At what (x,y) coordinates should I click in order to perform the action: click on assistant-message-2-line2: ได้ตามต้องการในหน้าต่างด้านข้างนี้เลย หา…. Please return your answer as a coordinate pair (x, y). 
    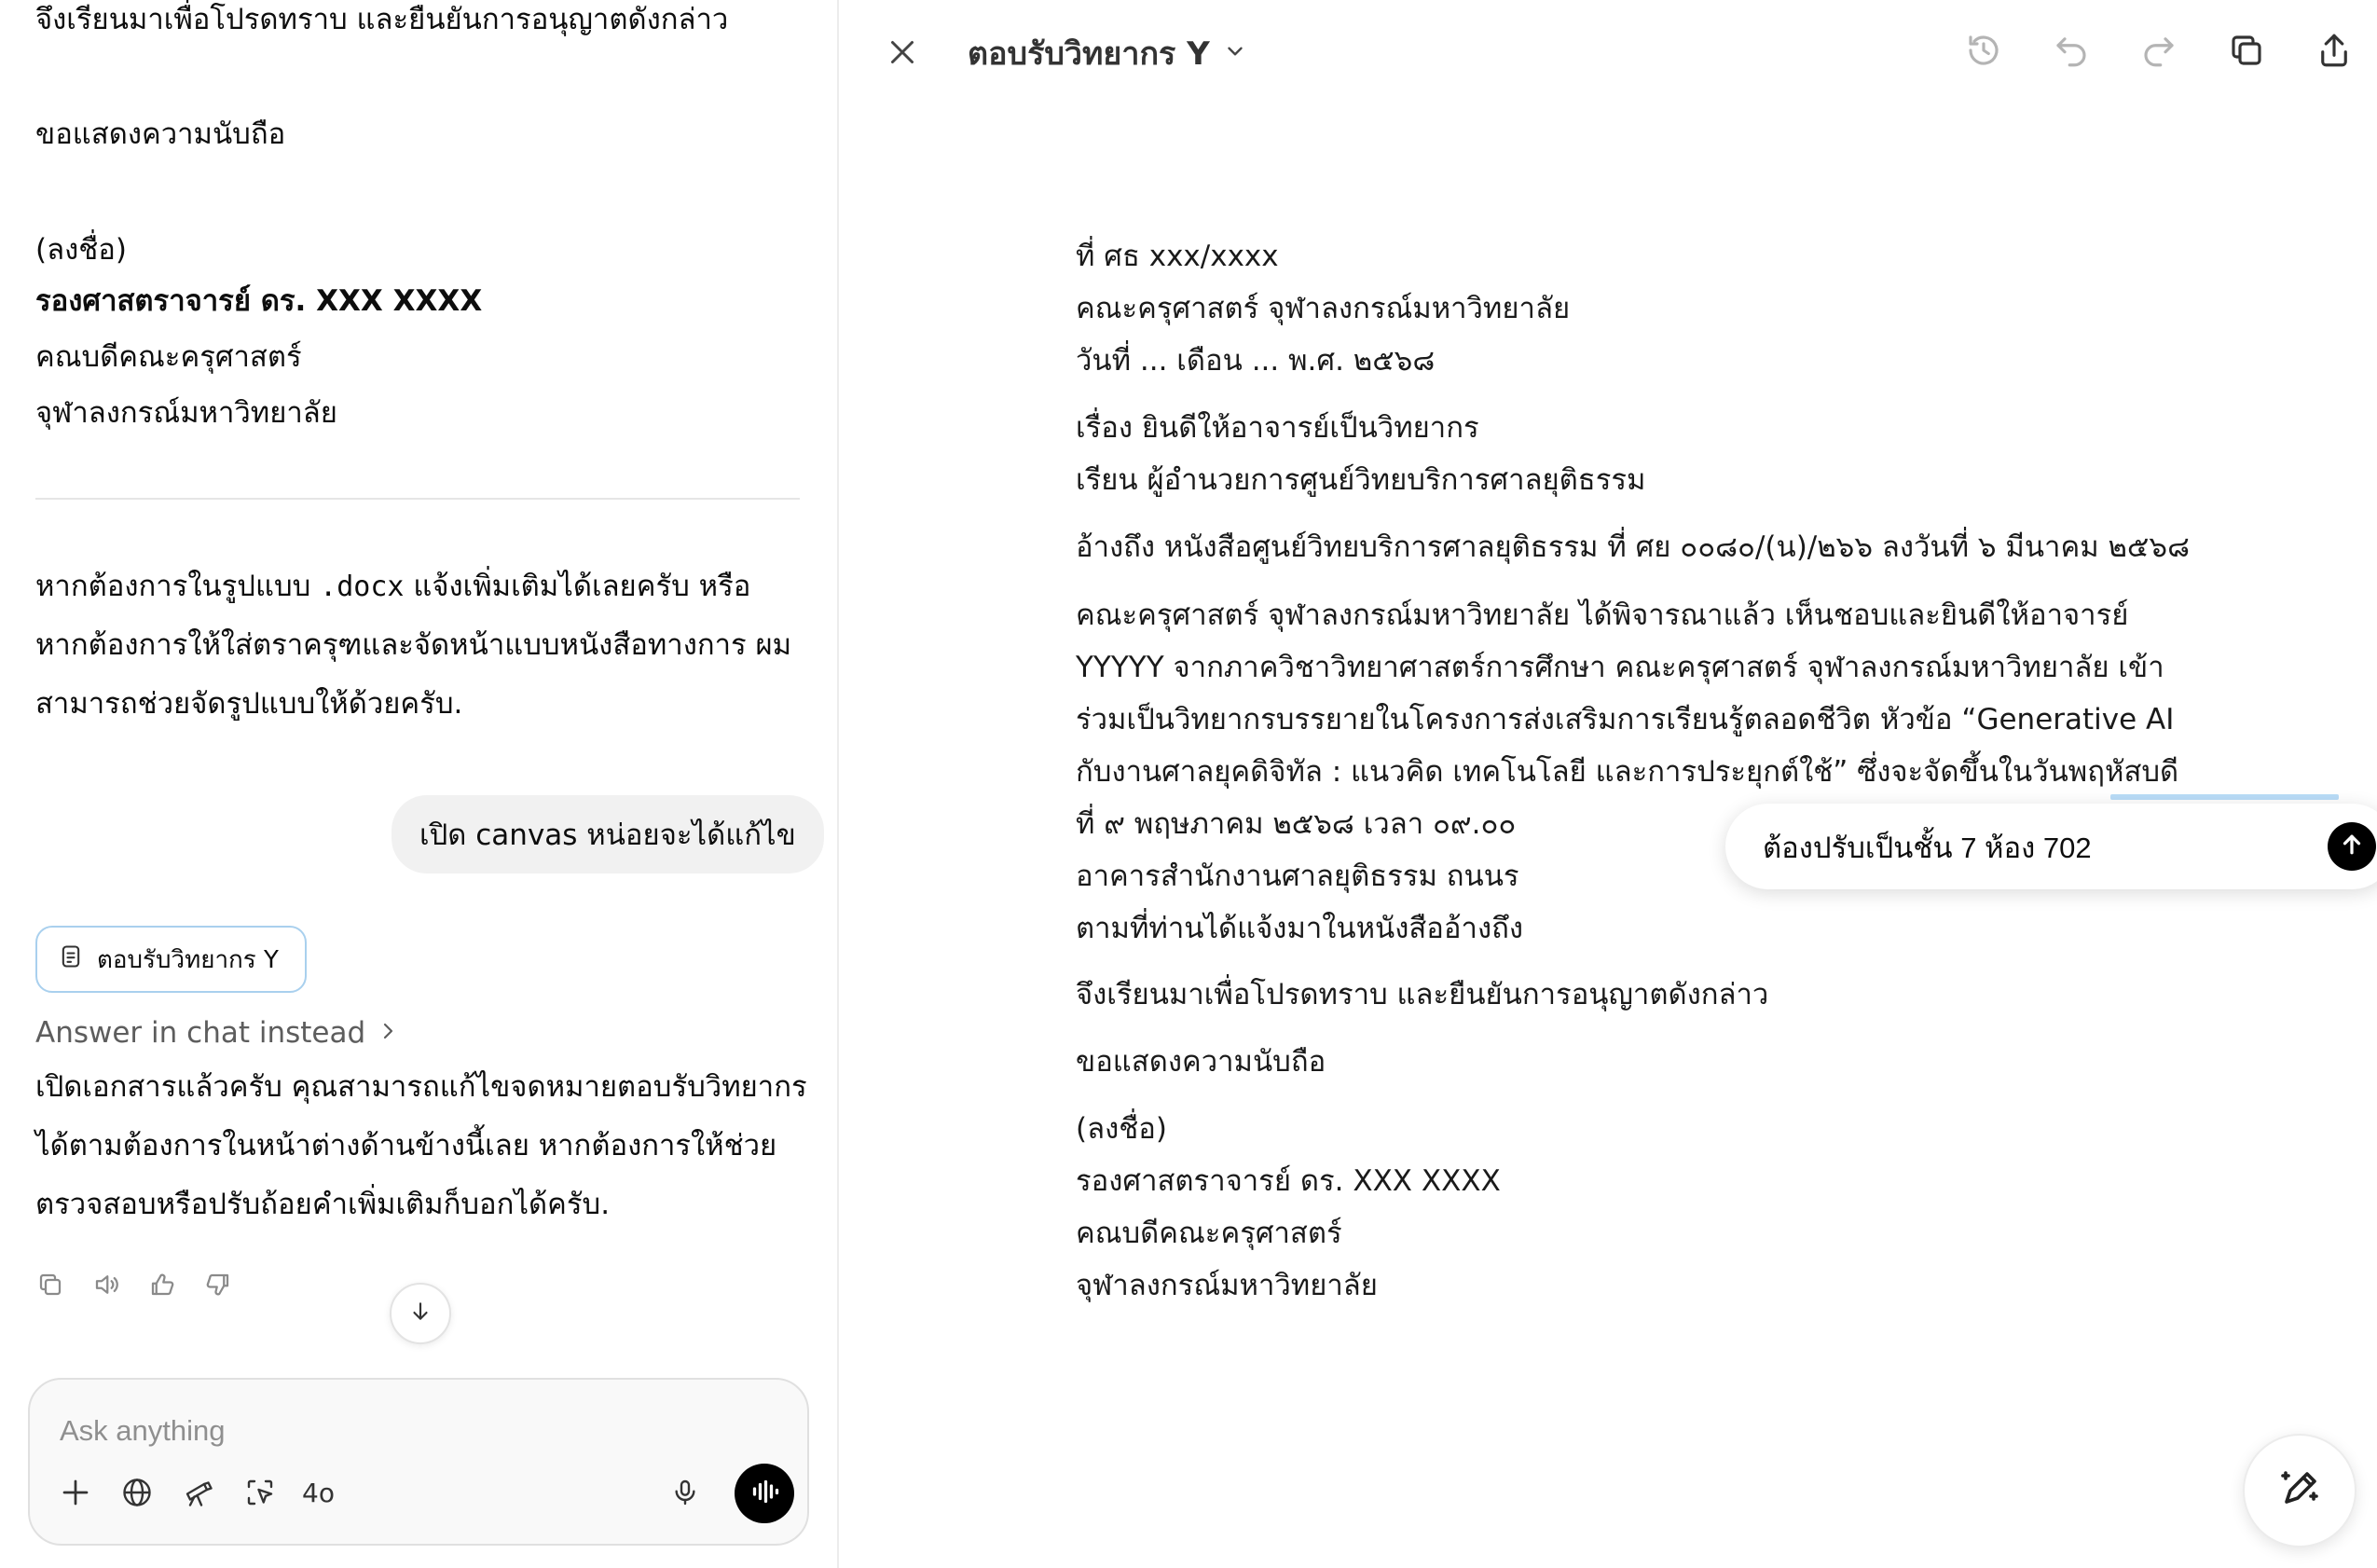
    Looking at the image, I should click on (406, 1145).